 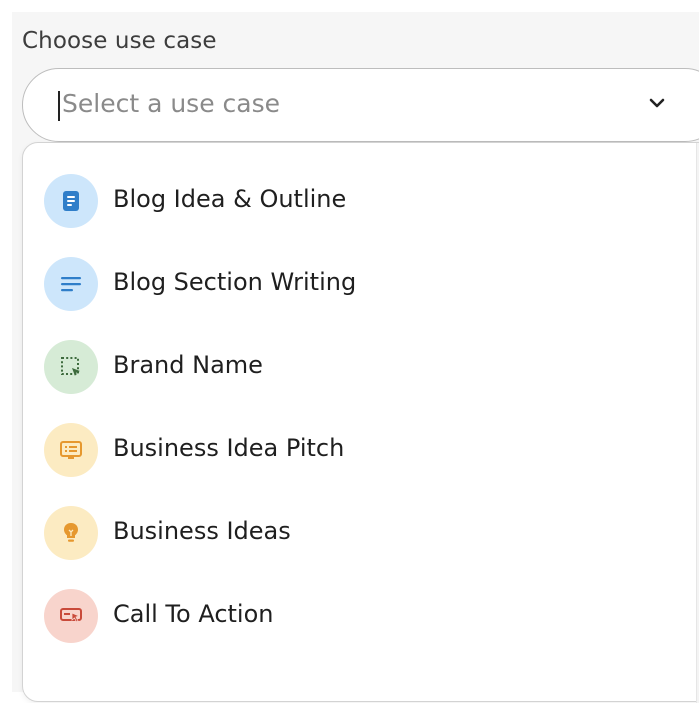 I want to click on document-icon, so click(x=71, y=201).